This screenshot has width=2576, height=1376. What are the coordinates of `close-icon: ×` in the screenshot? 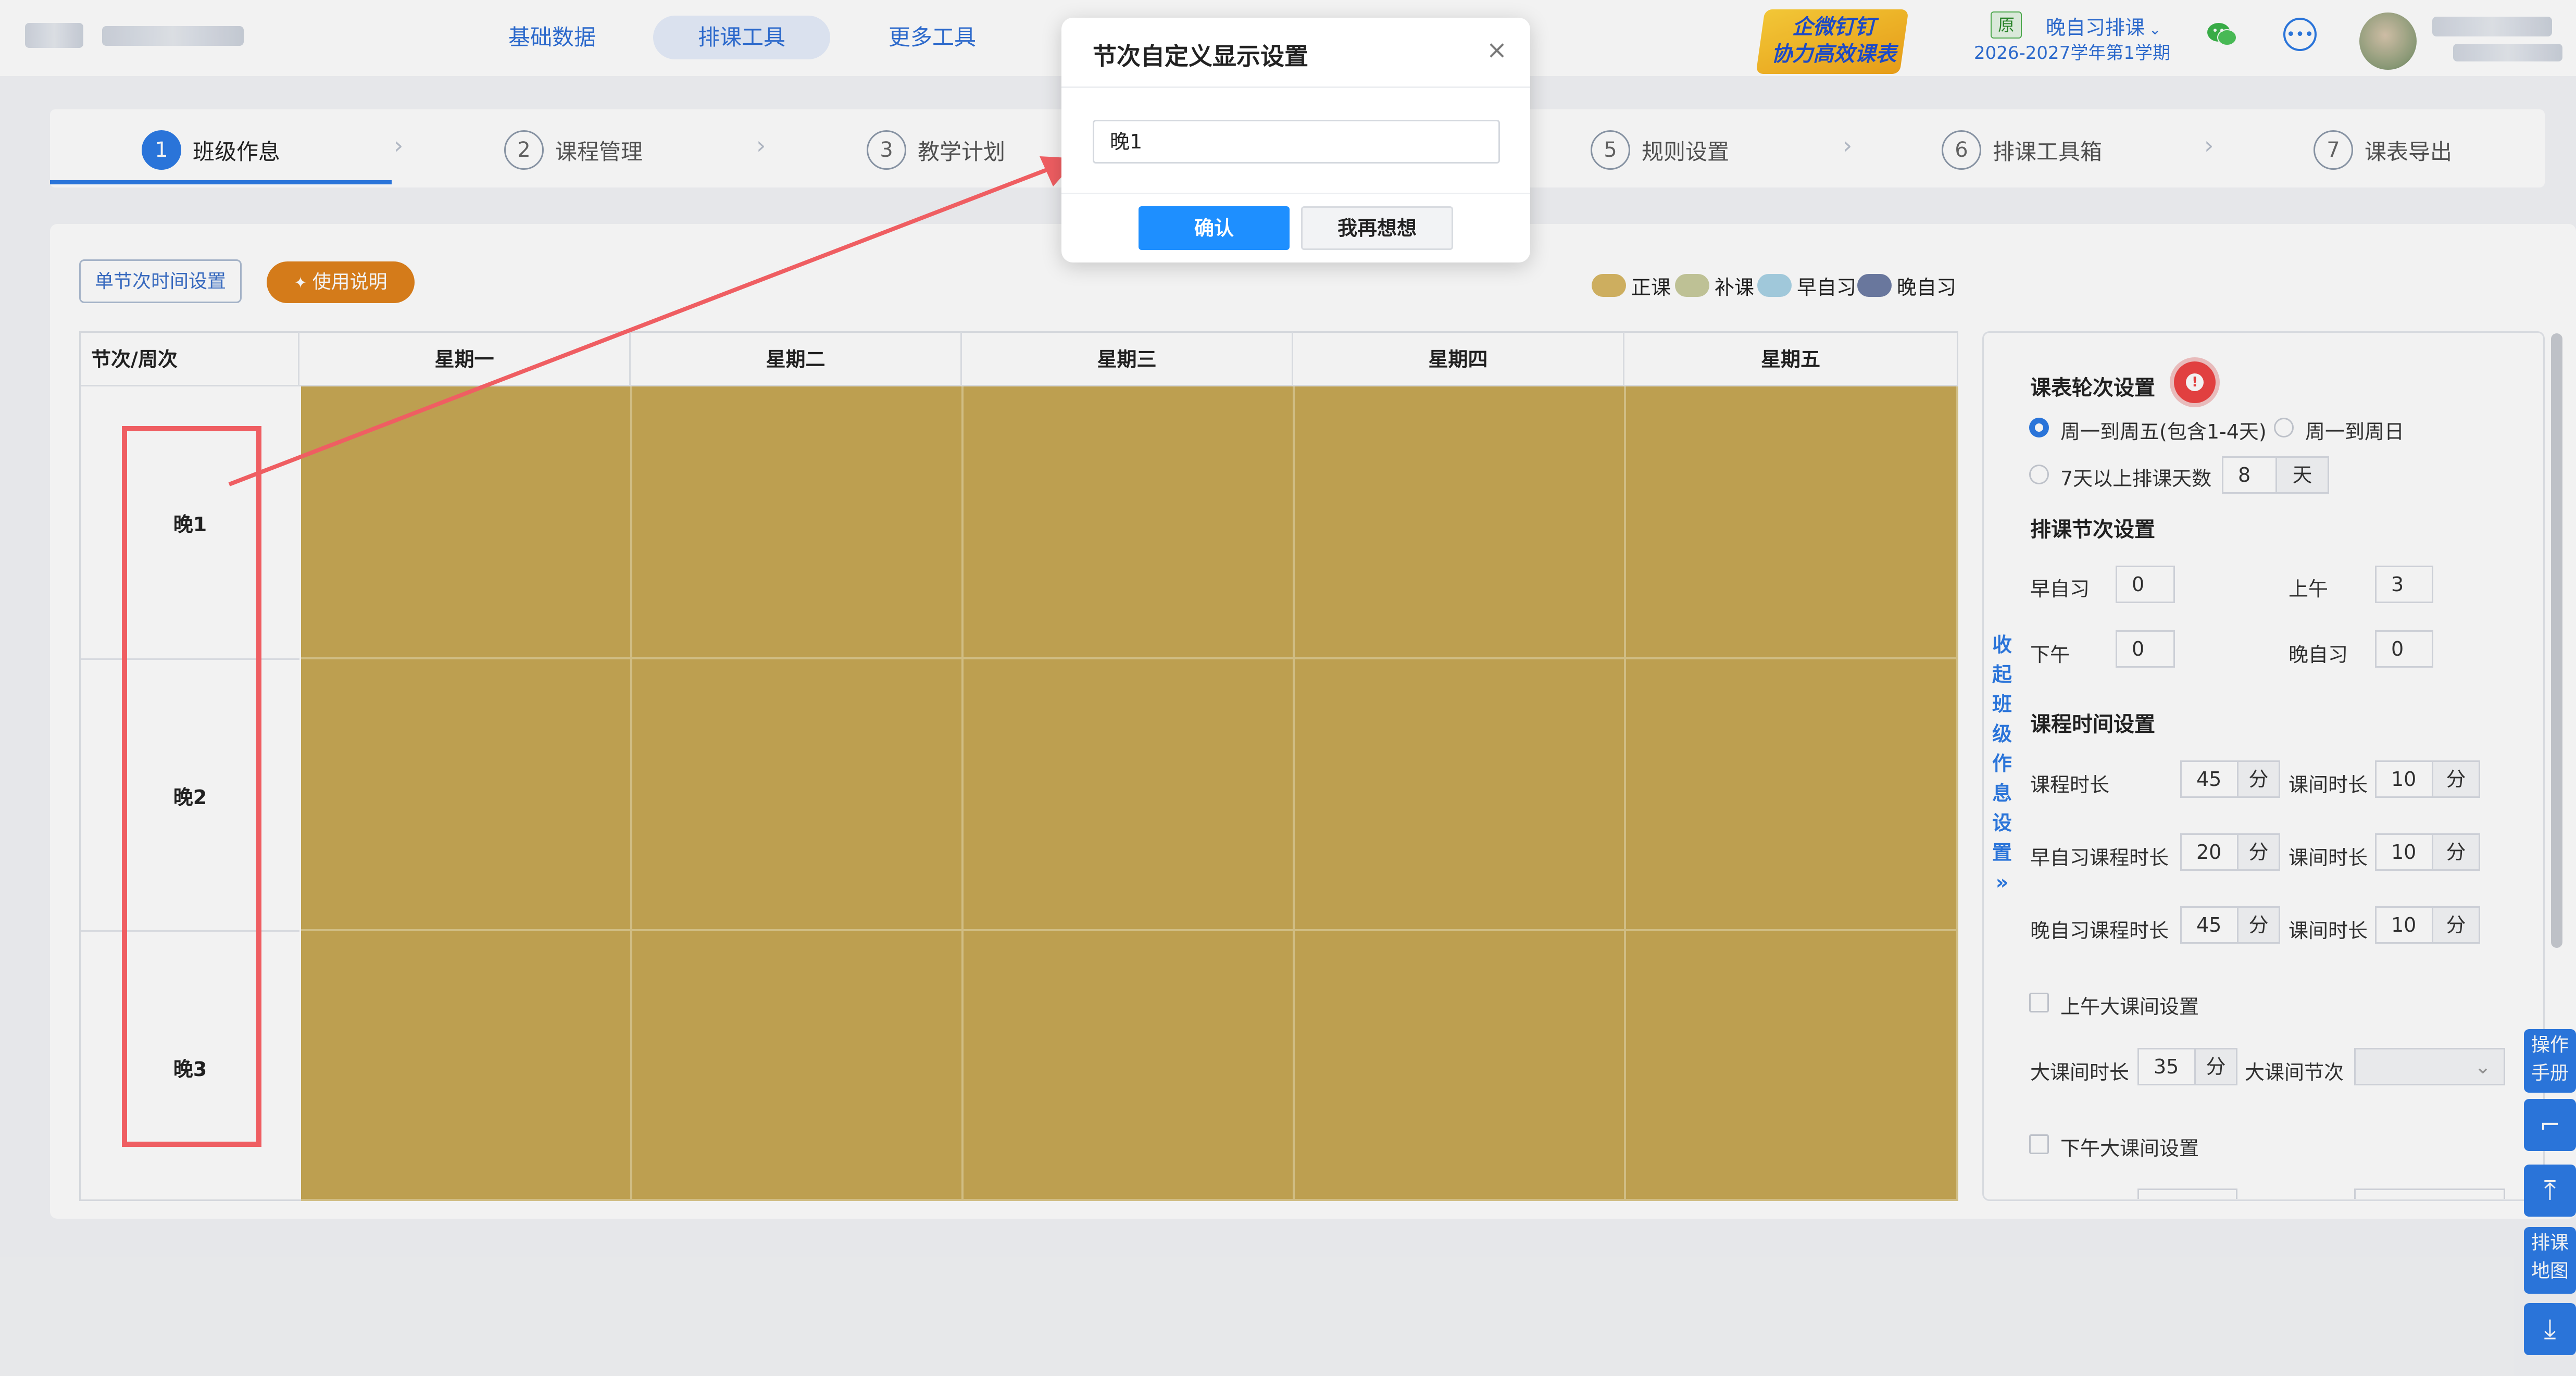 It's located at (1497, 50).